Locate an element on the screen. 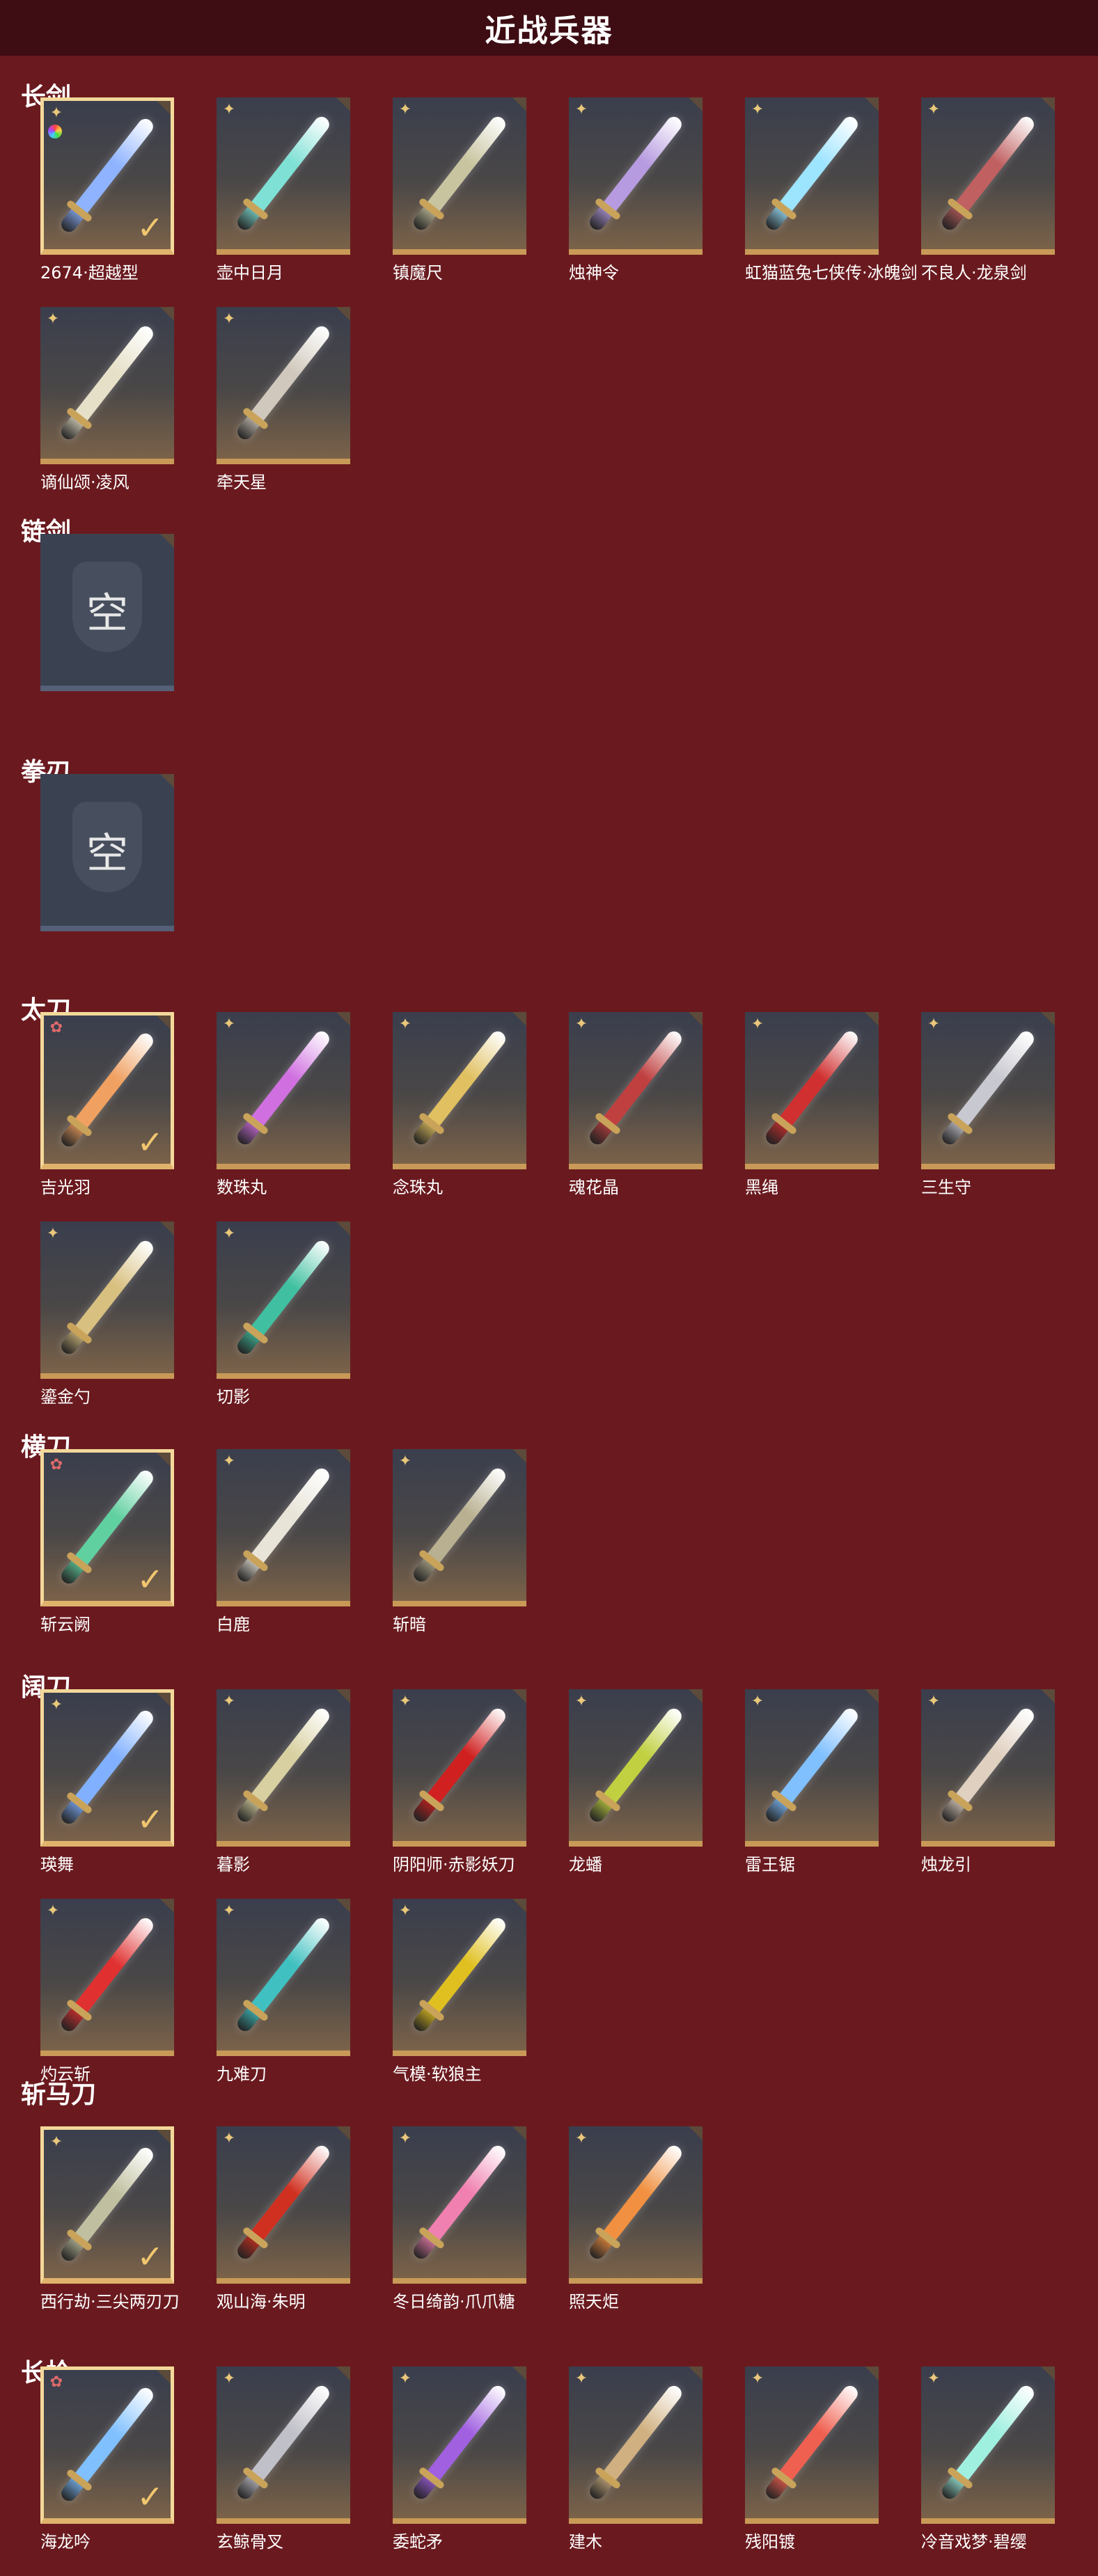 Image resolution: width=1098 pixels, height=2576 pixels. weapon-item: ✿ ✓ 吉光羽 is located at coordinates (107, 1117).